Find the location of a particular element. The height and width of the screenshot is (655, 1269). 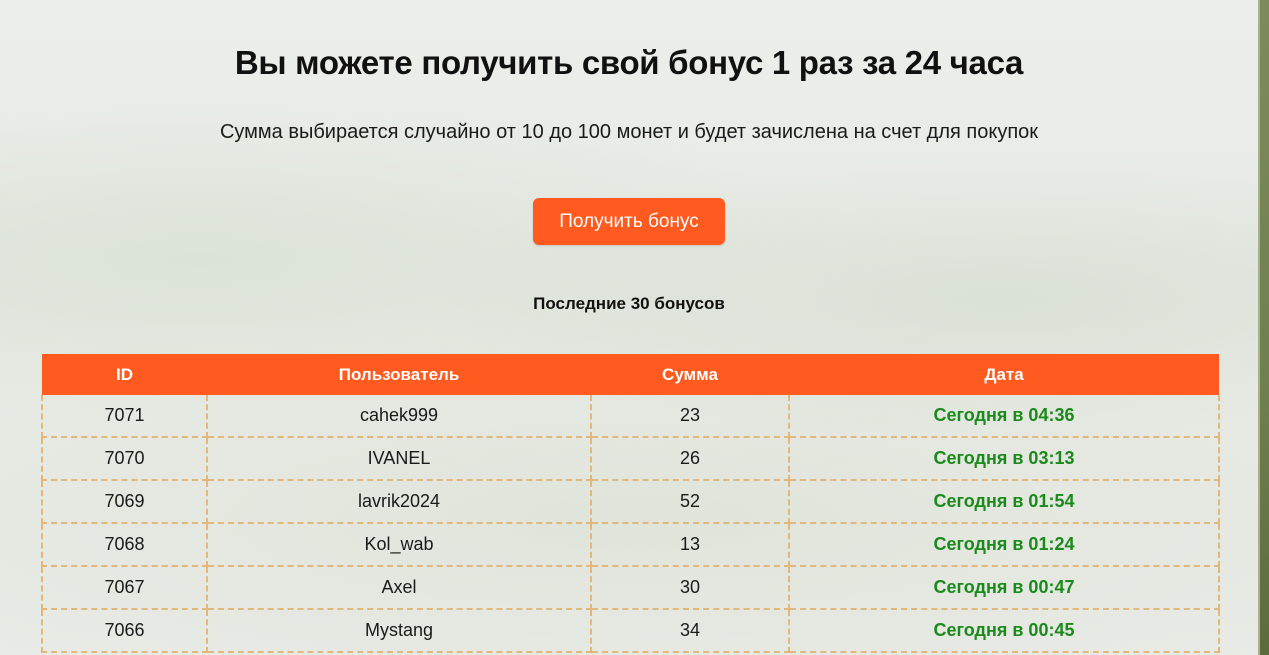

cell-sum: 52 is located at coordinates (690, 502).